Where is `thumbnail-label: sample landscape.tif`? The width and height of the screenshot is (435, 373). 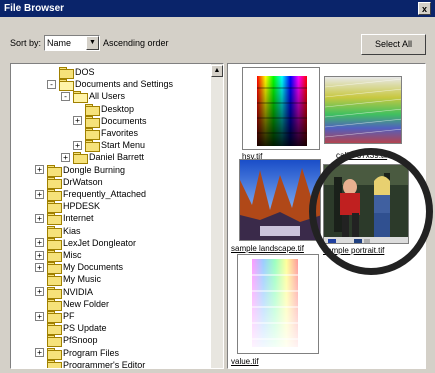 thumbnail-label: sample landscape.tif is located at coordinates (267, 248).